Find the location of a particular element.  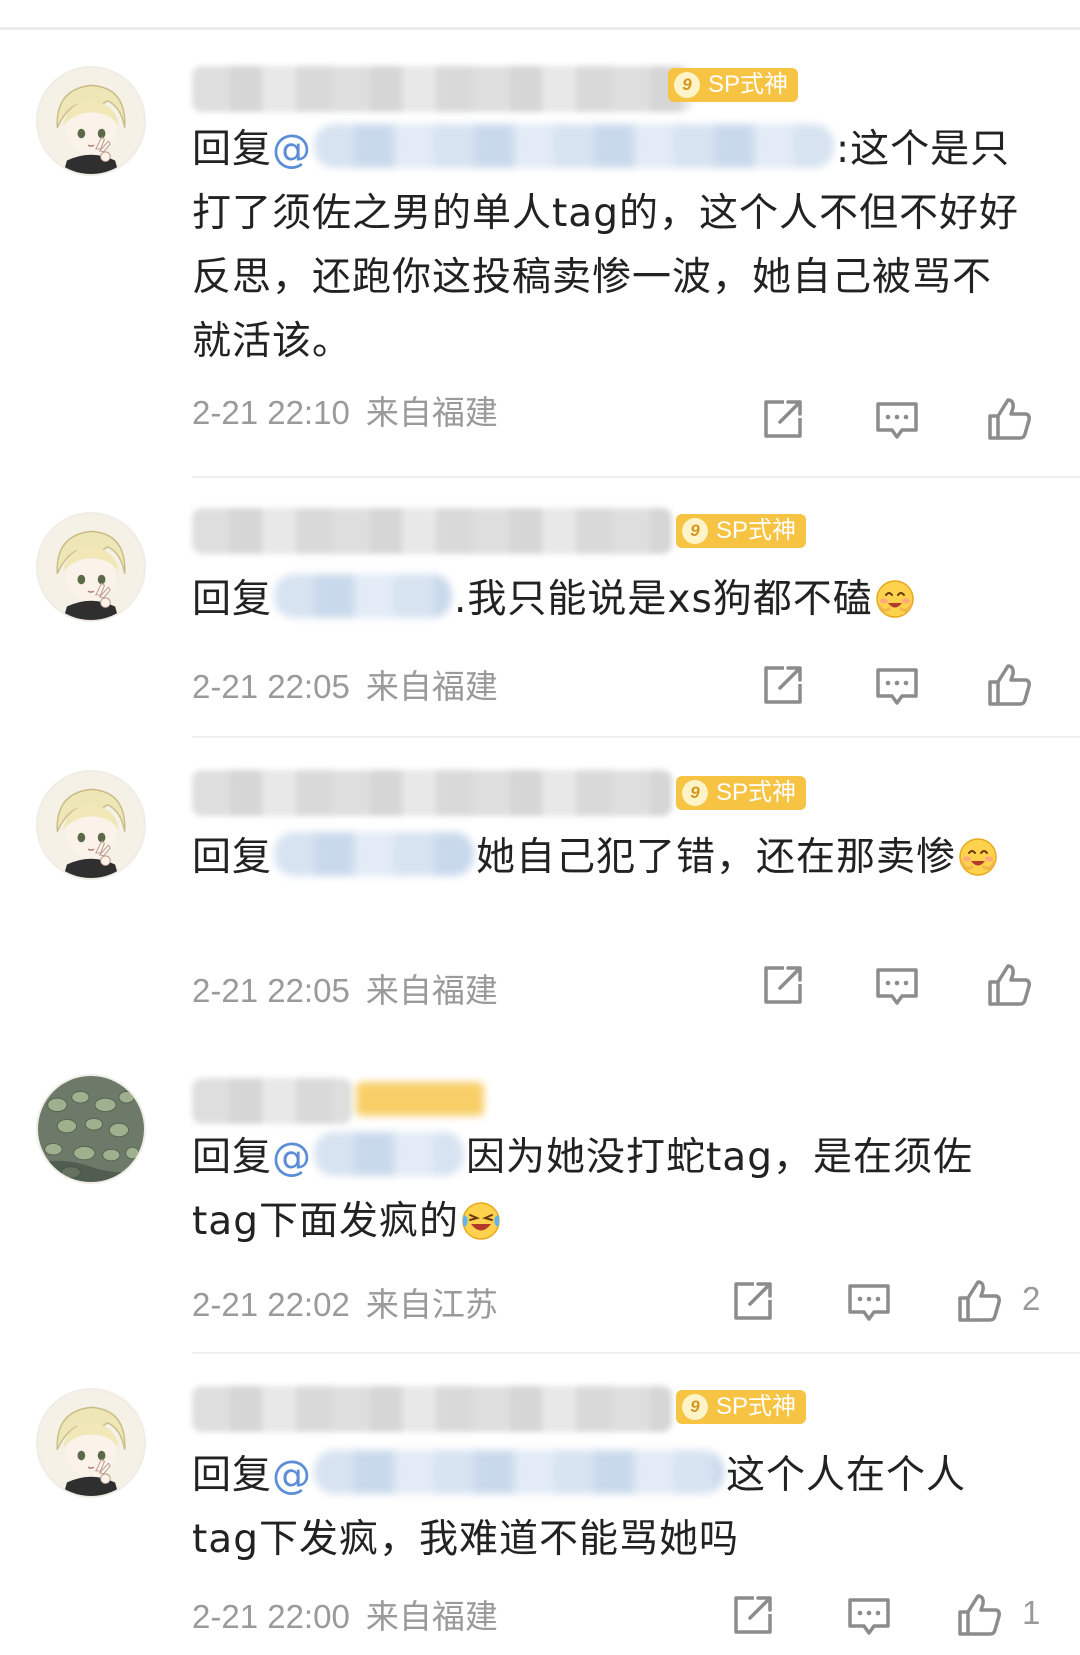

comment-time: 2-21 22:00 is located at coordinates (271, 1616).